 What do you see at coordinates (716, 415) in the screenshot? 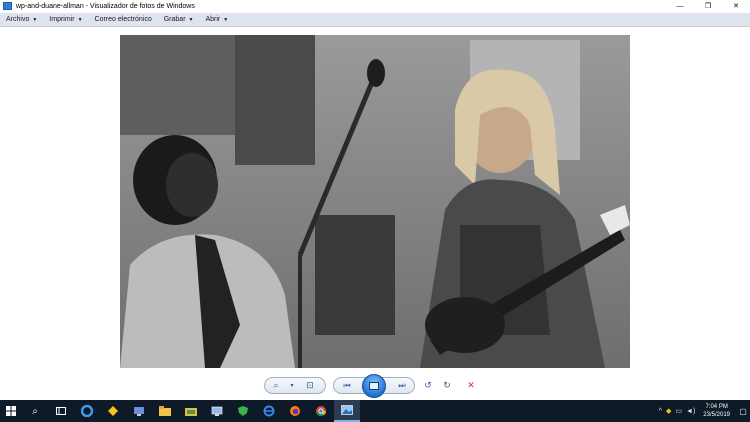
I see `clock-date: 23/5/2019` at bounding box center [716, 415].